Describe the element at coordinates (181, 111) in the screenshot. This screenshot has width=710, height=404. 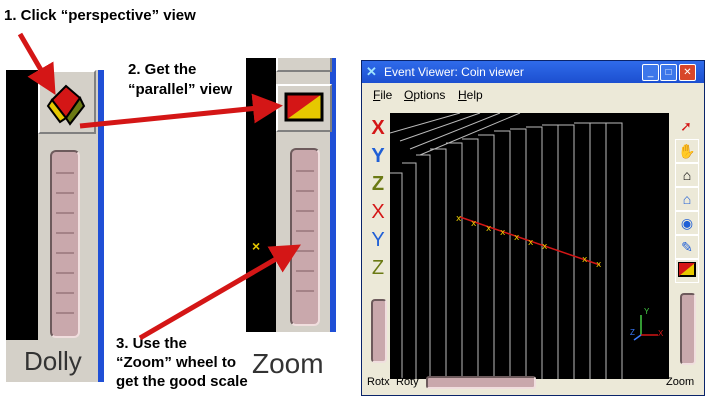
I see `arrow-step2` at that location.